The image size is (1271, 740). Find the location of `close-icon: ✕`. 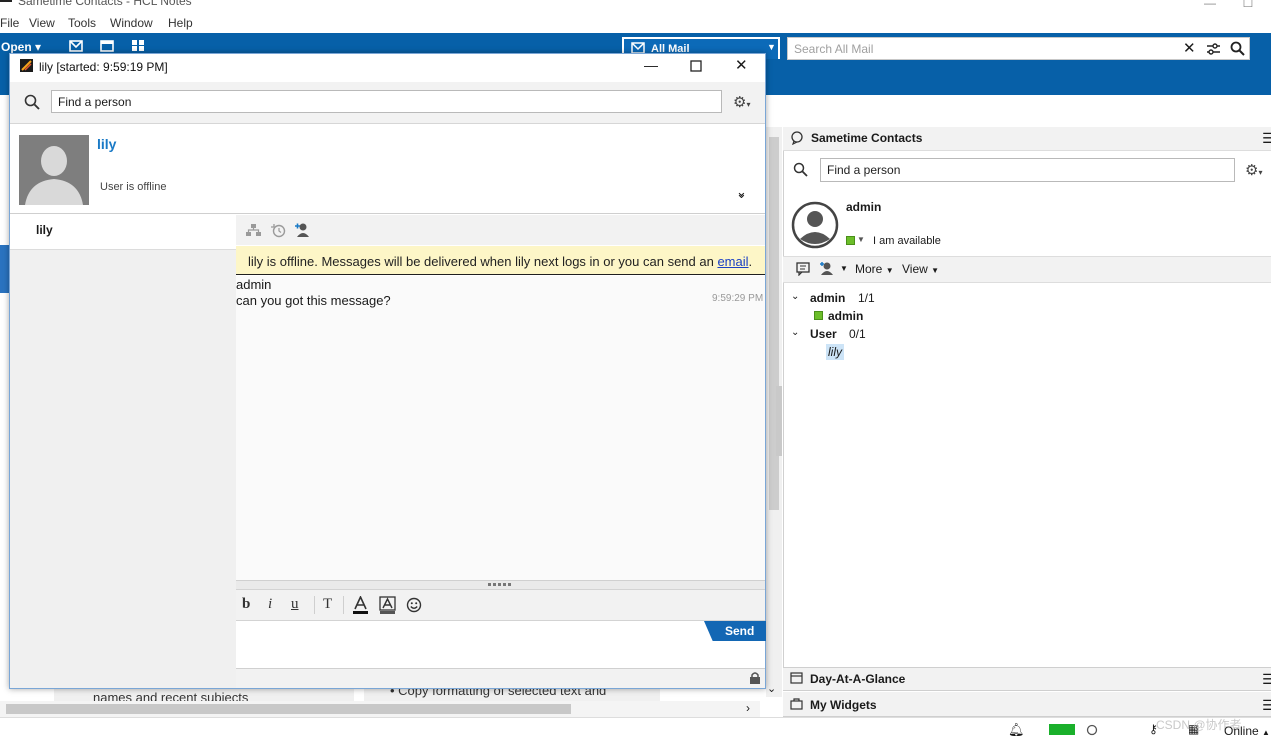

close-icon: ✕ is located at coordinates (741, 65).